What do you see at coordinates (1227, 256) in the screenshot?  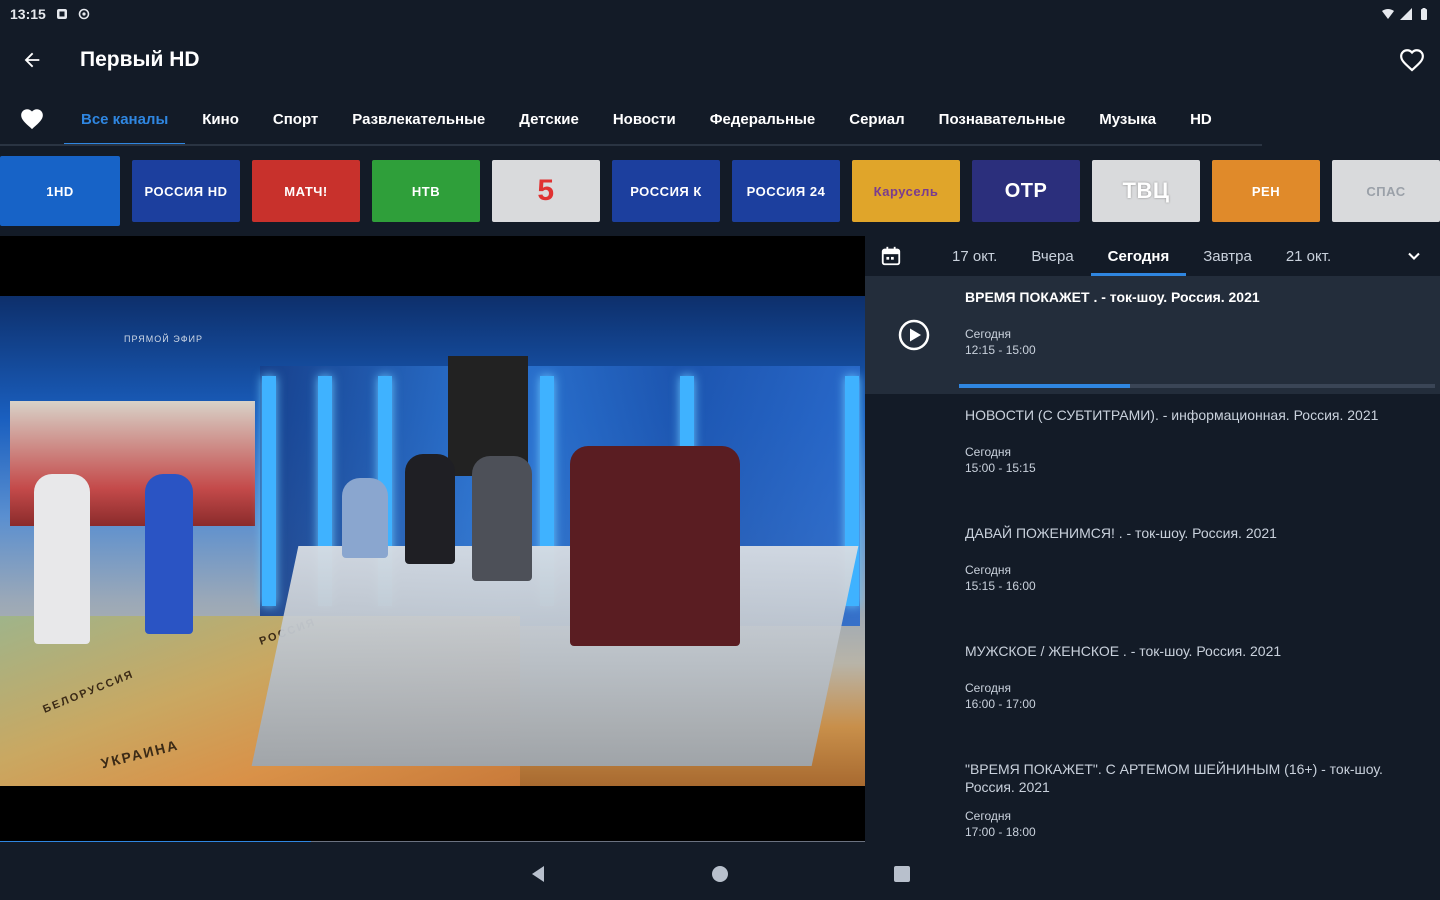 I see `day-tab: Завтра` at bounding box center [1227, 256].